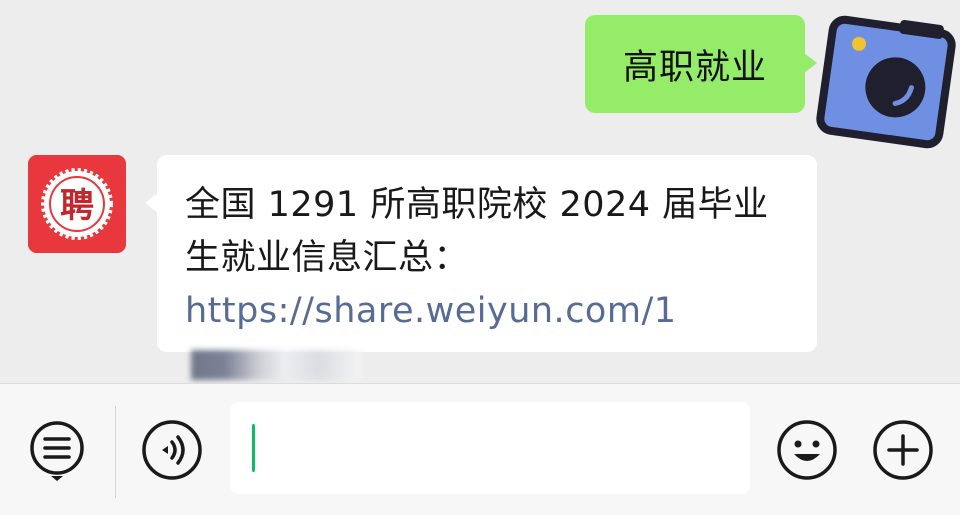  I want to click on emoji-icon, so click(807, 450).